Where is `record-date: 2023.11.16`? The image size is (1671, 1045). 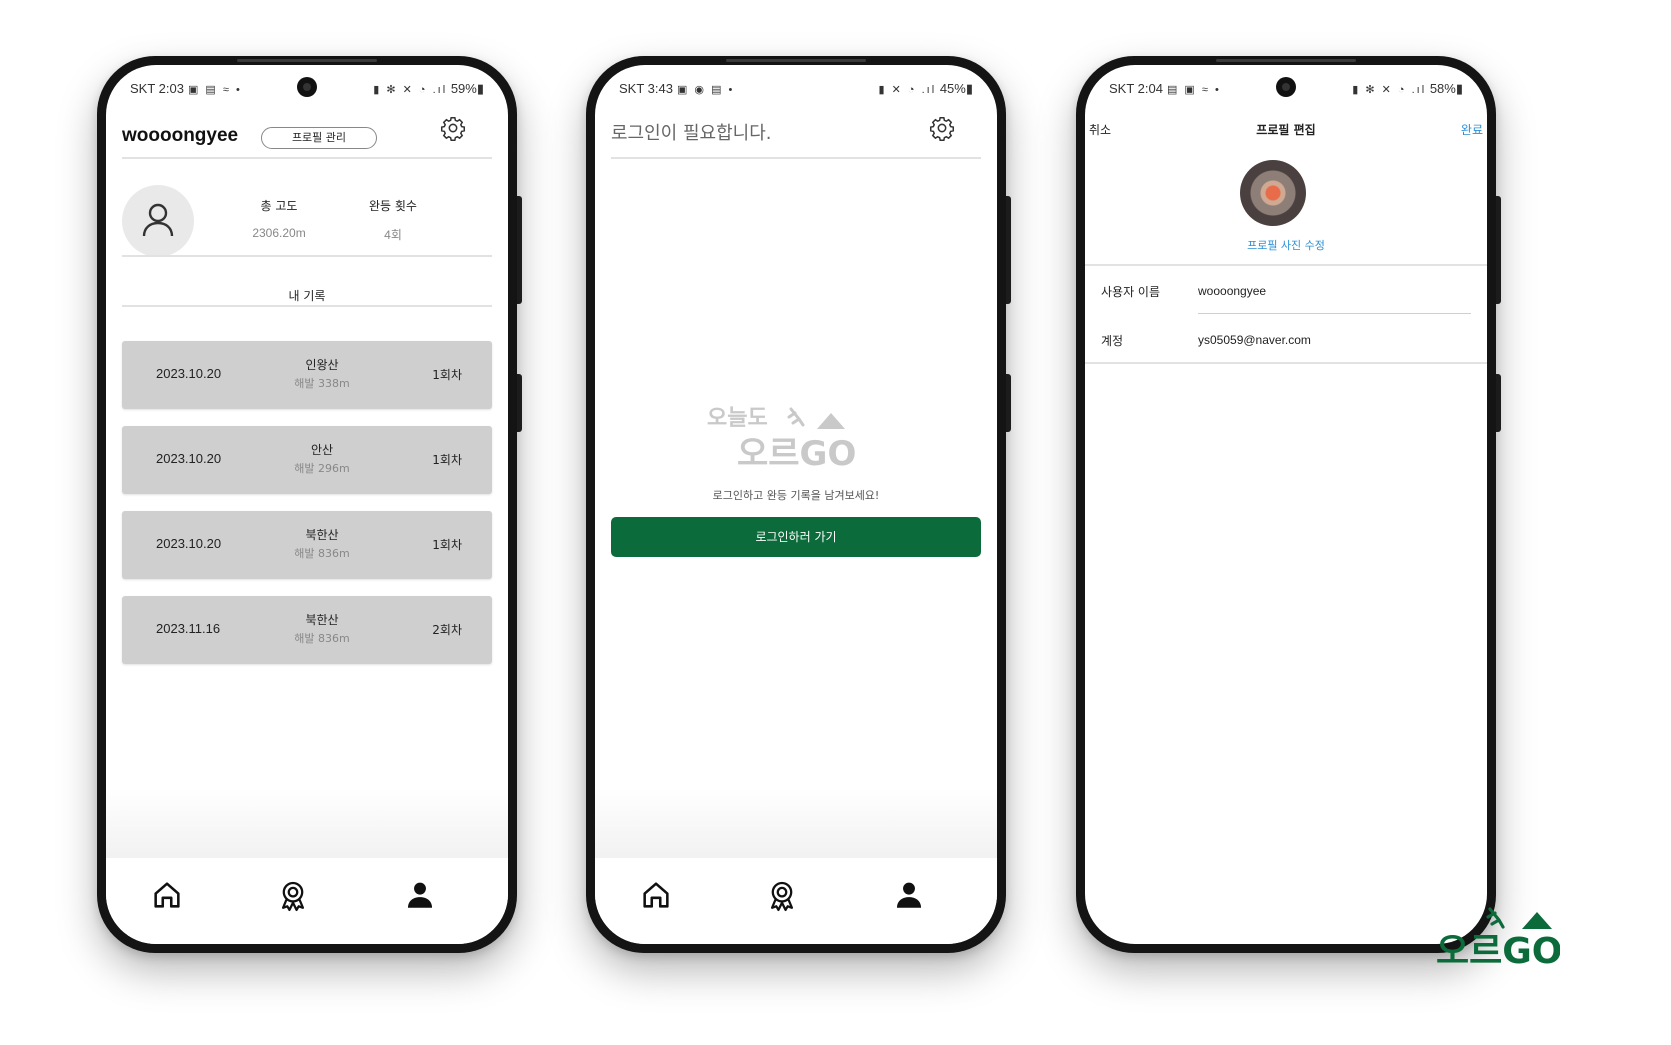
record-date: 2023.11.16 is located at coordinates (188, 628).